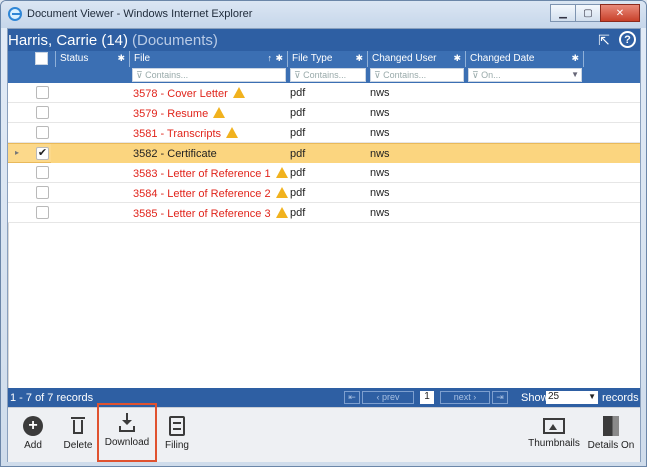 This screenshot has height=467, width=647. I want to click on filing-button: Filing, so click(177, 435).